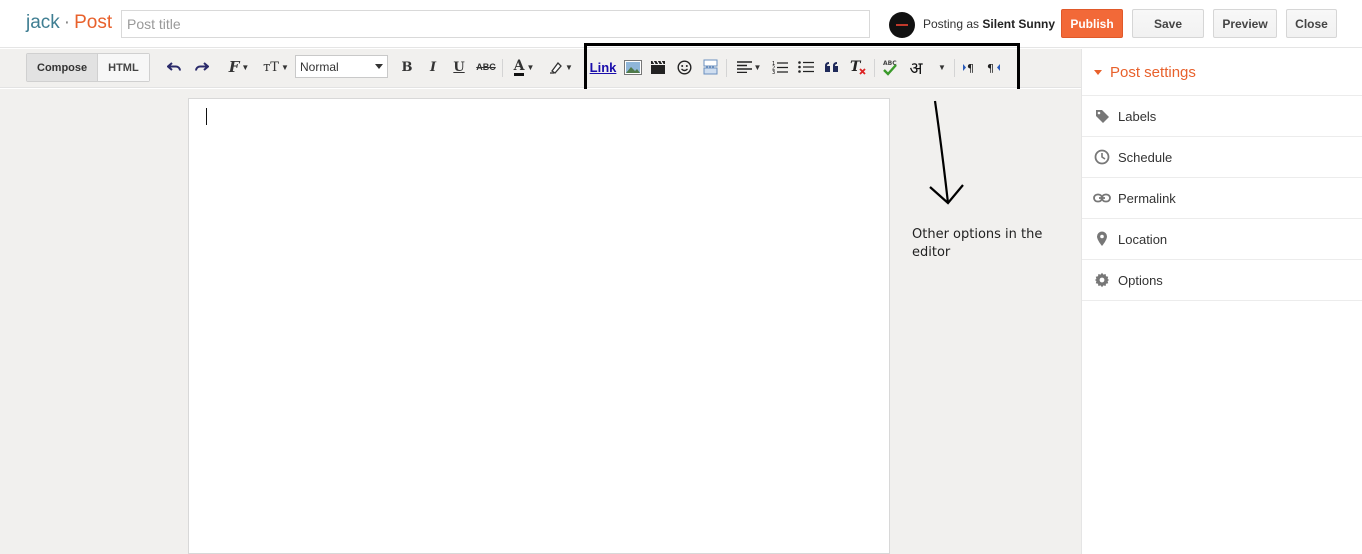 This screenshot has width=1362, height=554. What do you see at coordinates (206, 116) in the screenshot?
I see `text-cursor` at bounding box center [206, 116].